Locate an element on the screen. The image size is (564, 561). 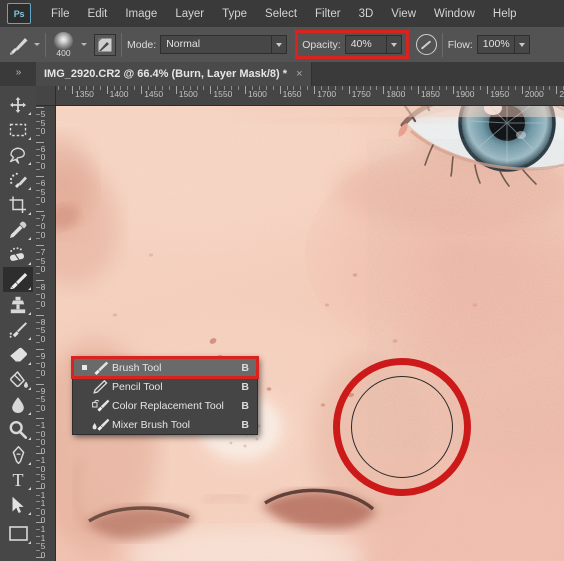
sidebar-item-eraser-tool is located at coordinates (18, 354).